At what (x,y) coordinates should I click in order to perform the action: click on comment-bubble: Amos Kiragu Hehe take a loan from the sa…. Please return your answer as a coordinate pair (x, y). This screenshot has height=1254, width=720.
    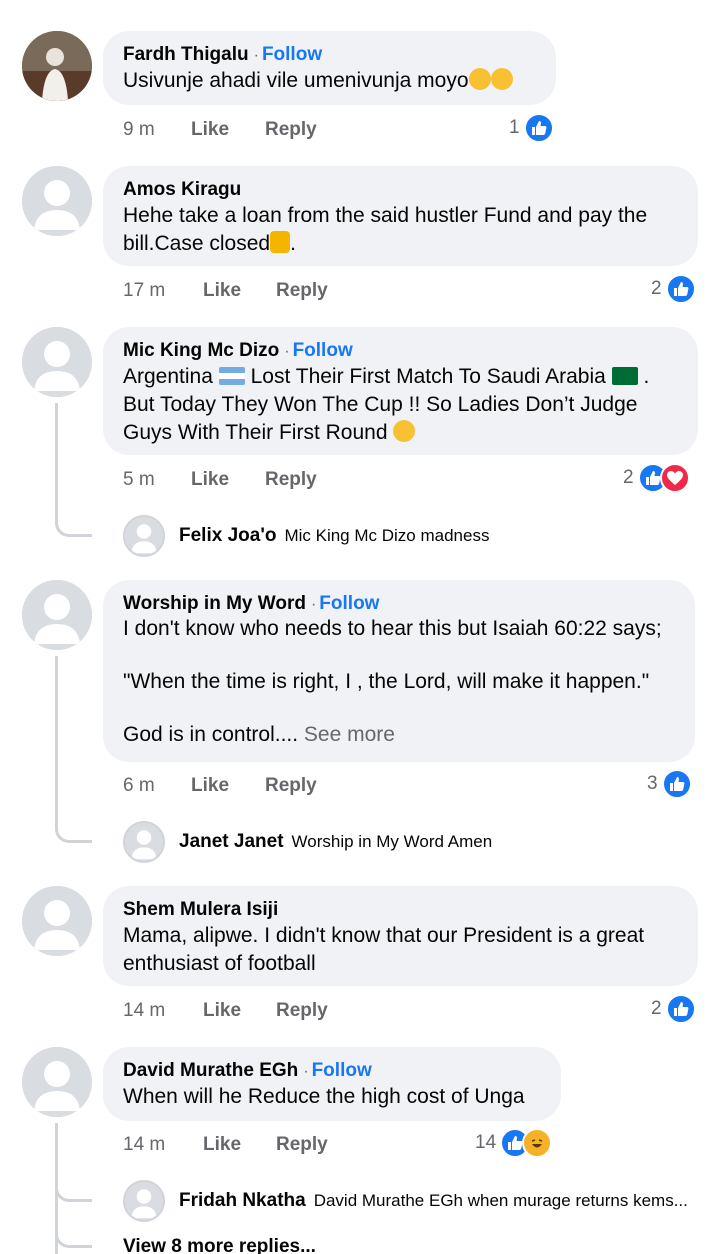
    Looking at the image, I should click on (400, 216).